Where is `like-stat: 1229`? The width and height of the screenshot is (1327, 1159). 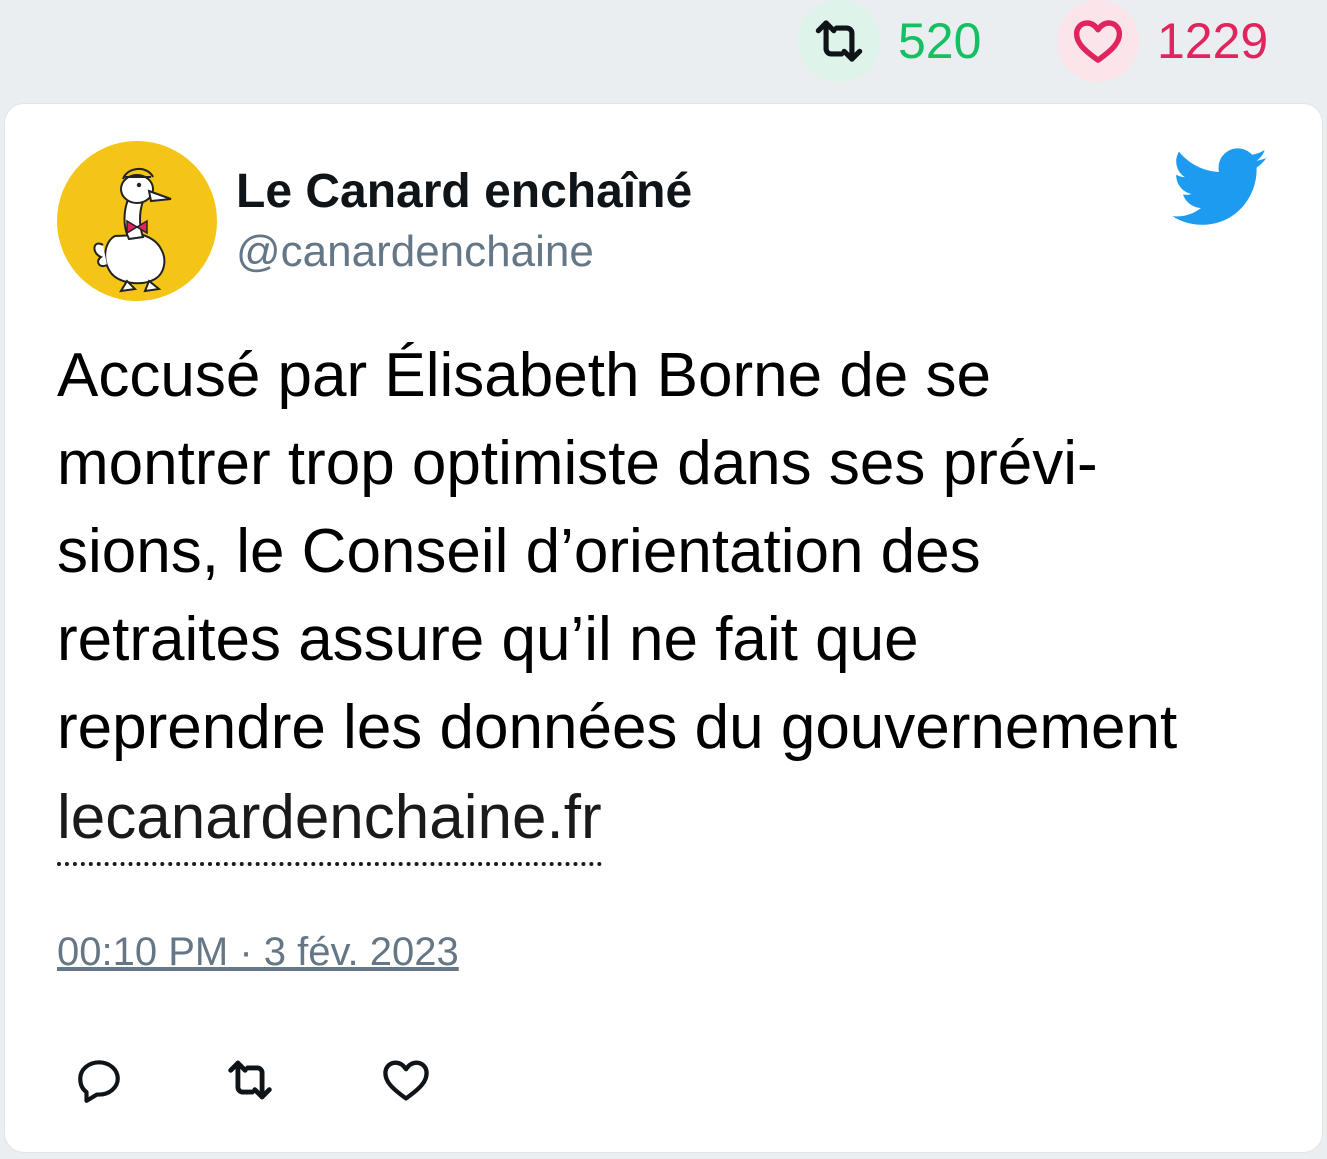 like-stat: 1229 is located at coordinates (1162, 41).